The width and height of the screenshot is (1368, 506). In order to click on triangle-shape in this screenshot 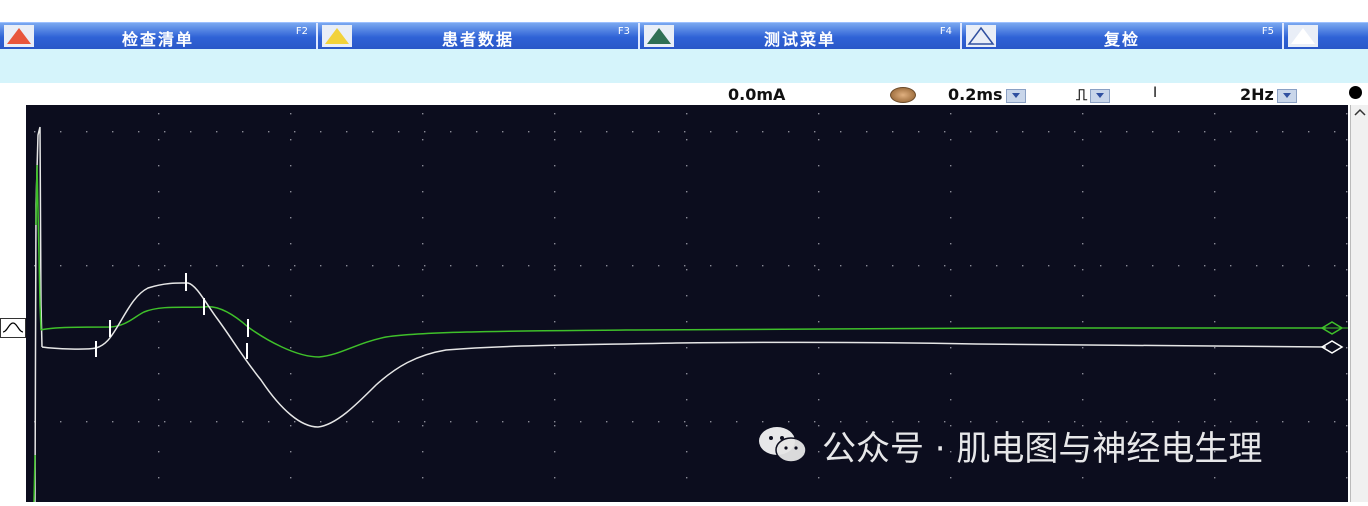, I will do `click(1303, 36)`.